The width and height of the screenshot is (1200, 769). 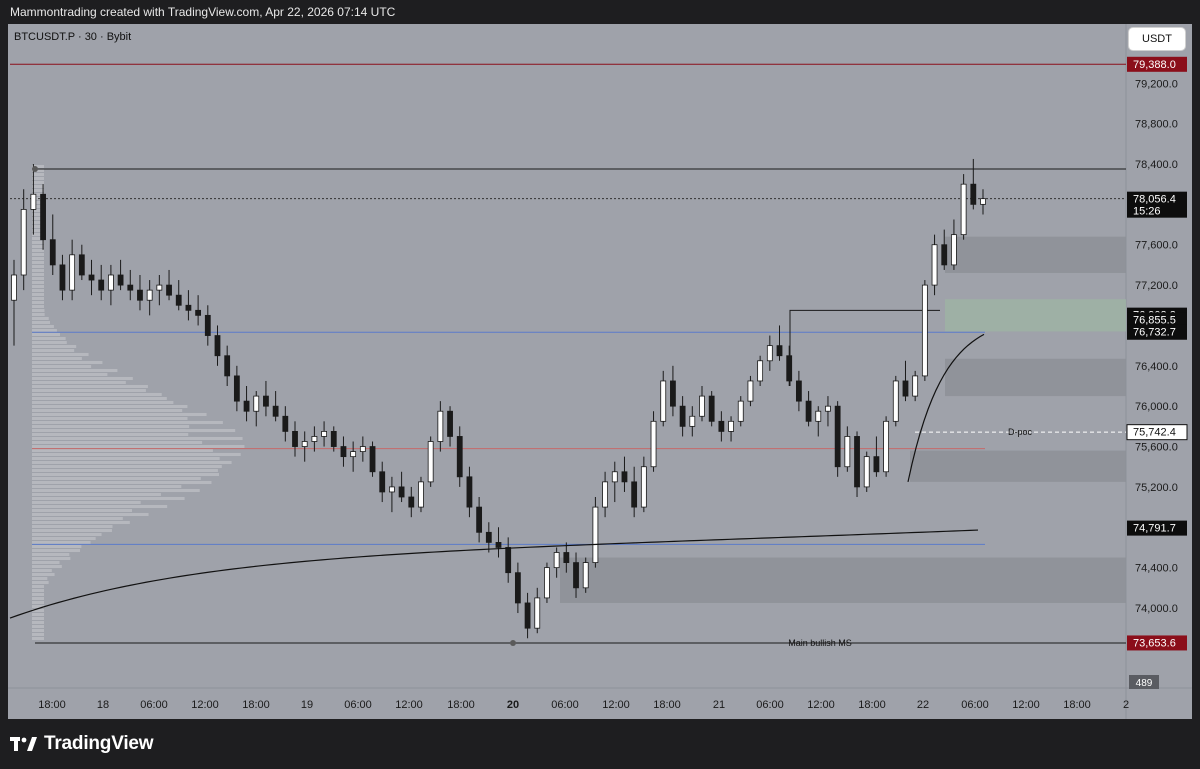 I want to click on price-tick-label: 74,000.0, so click(x=1156, y=609).